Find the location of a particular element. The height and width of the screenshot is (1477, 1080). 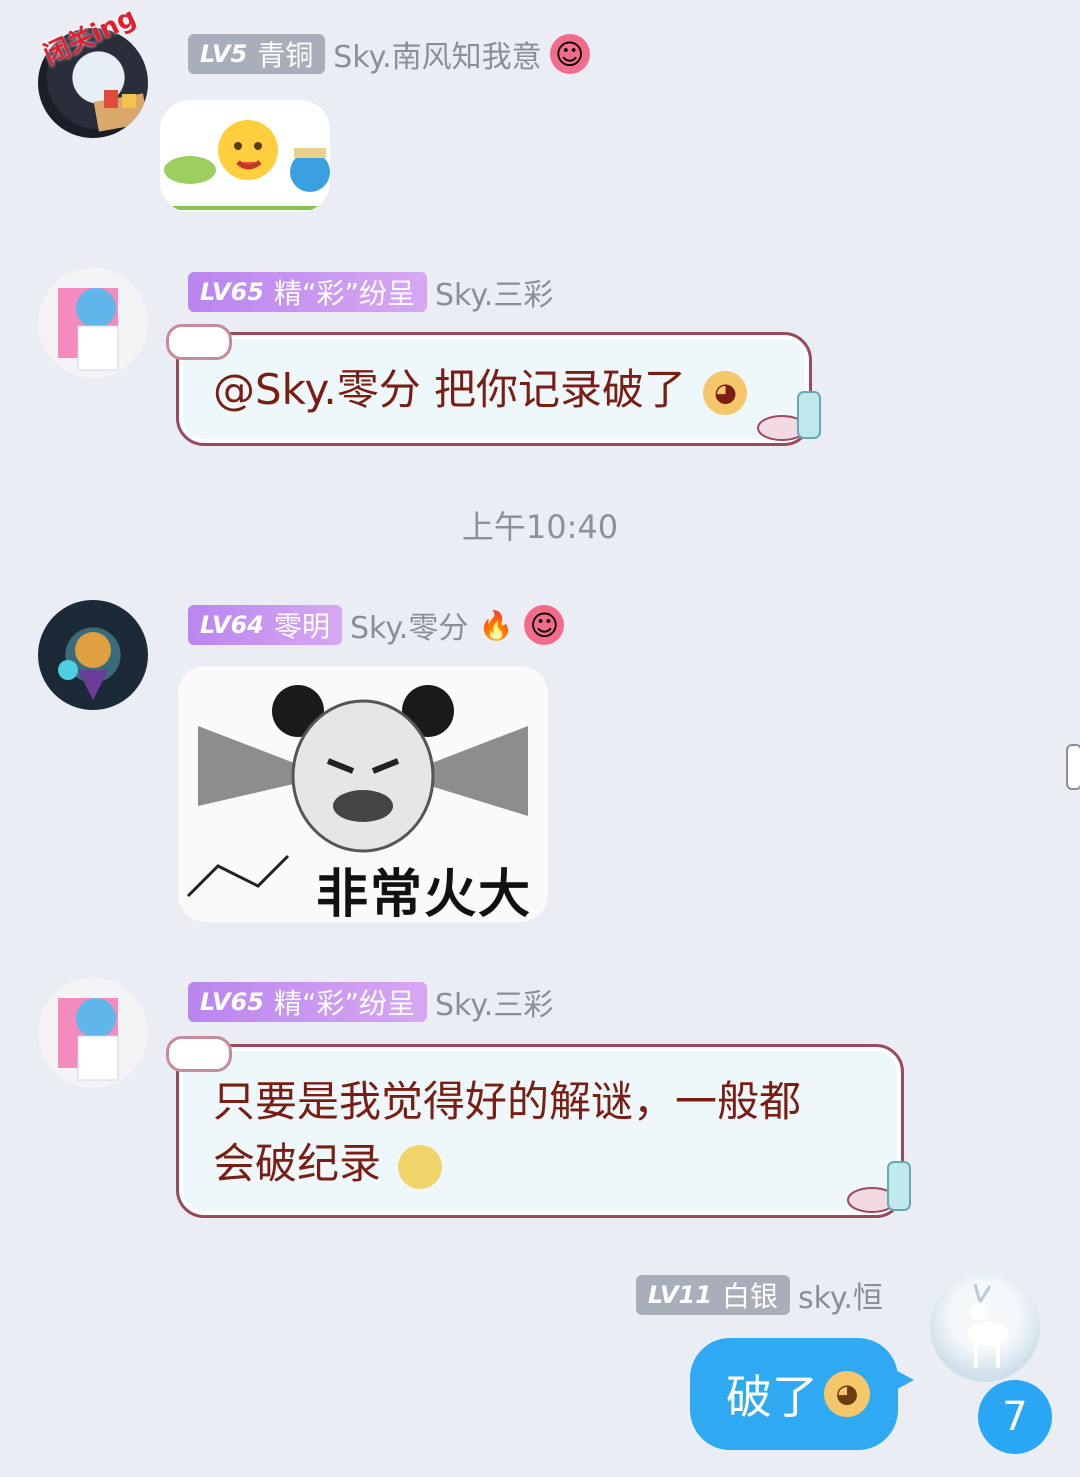

unread-count-badge: 7 is located at coordinates (1015, 1417).